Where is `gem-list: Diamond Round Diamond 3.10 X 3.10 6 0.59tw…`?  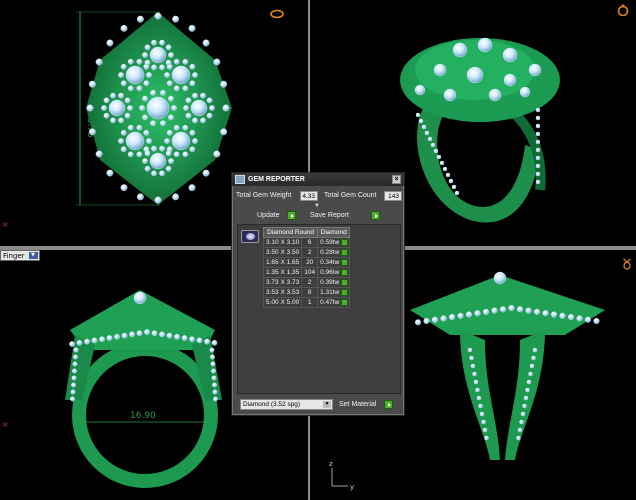
gem-list: Diamond Round Diamond 3.10 X 3.10 6 0.59tw… is located at coordinates (319, 309).